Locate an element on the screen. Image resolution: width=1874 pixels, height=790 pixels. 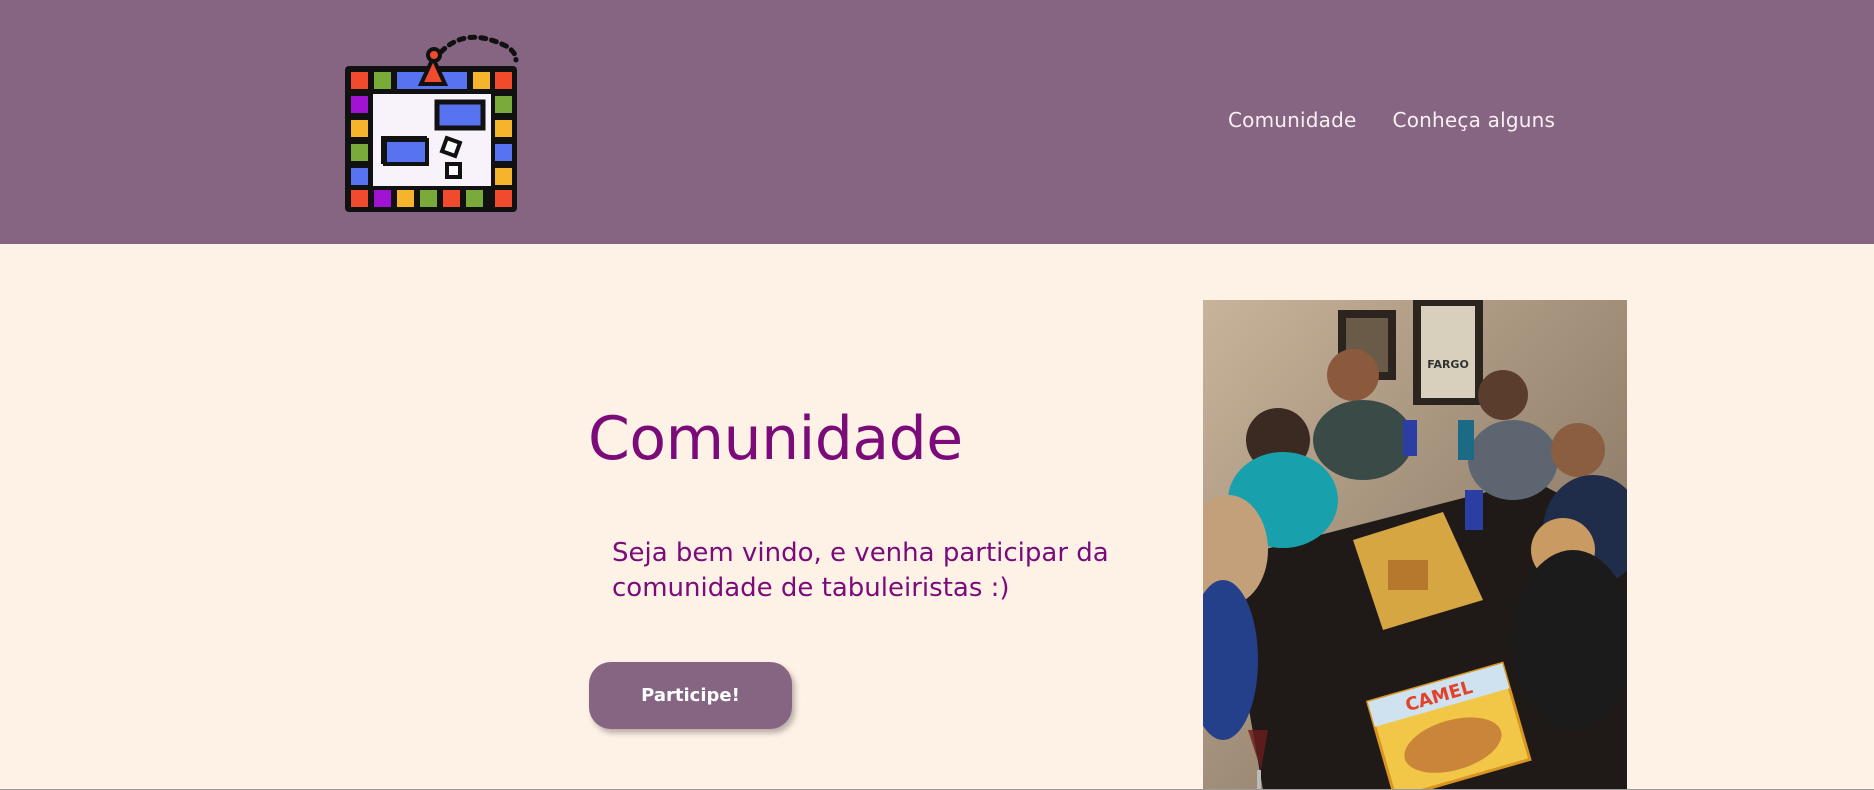
nav-link-comunidade: Comunidade is located at coordinates (1292, 120).